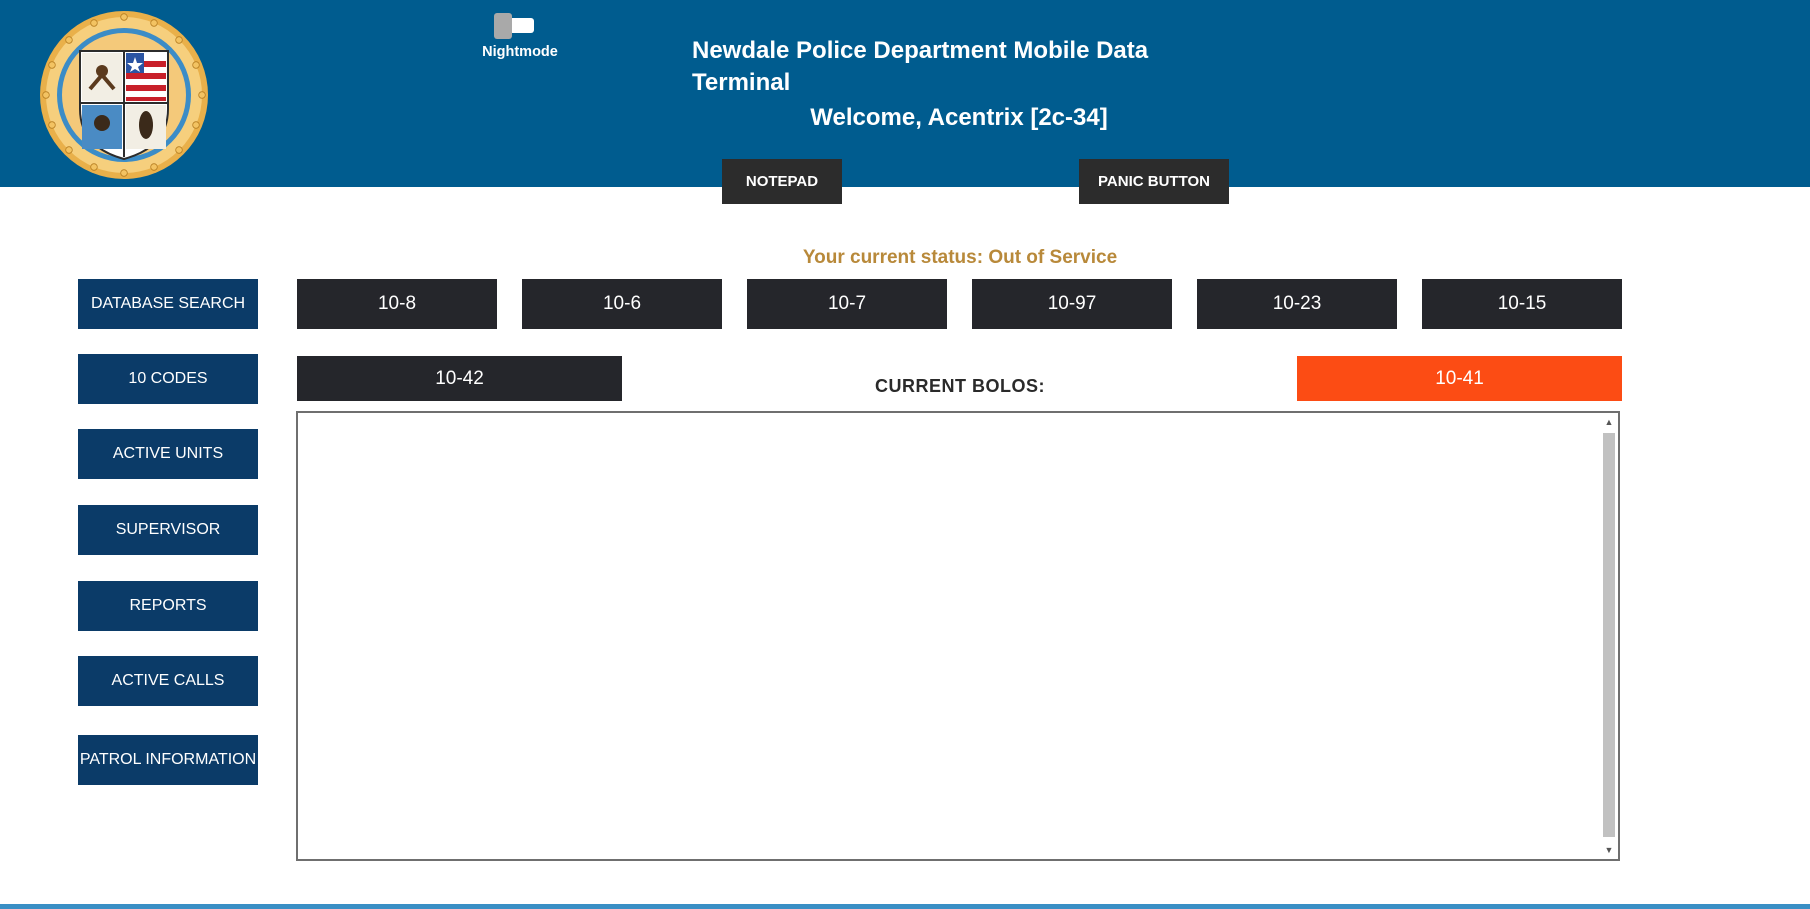 This screenshot has height=909, width=1810. I want to click on nightmode-toggle-knob, so click(503, 26).